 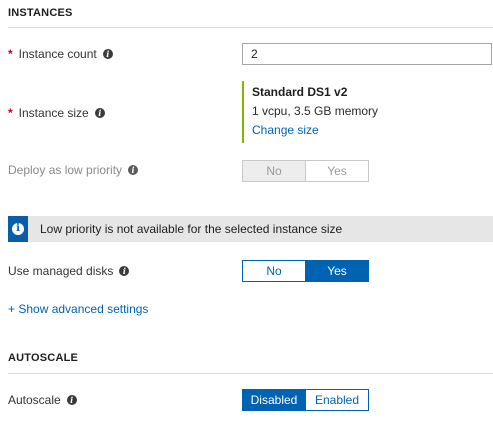 What do you see at coordinates (337, 171) in the screenshot?
I see `low-priority-yes-option: Yes` at bounding box center [337, 171].